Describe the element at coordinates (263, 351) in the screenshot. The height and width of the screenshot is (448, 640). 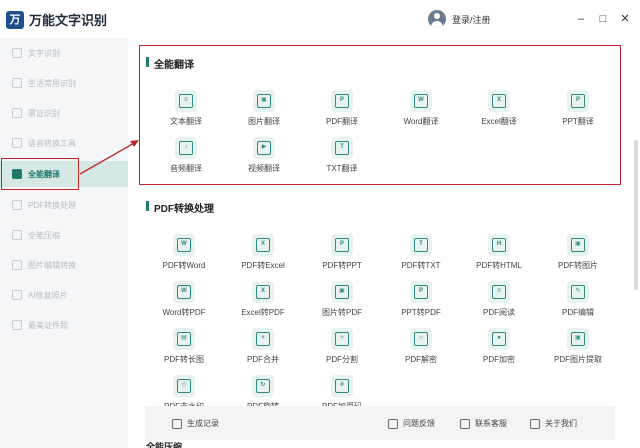
I see `tool-pdf-merge: + PDF合并` at that location.